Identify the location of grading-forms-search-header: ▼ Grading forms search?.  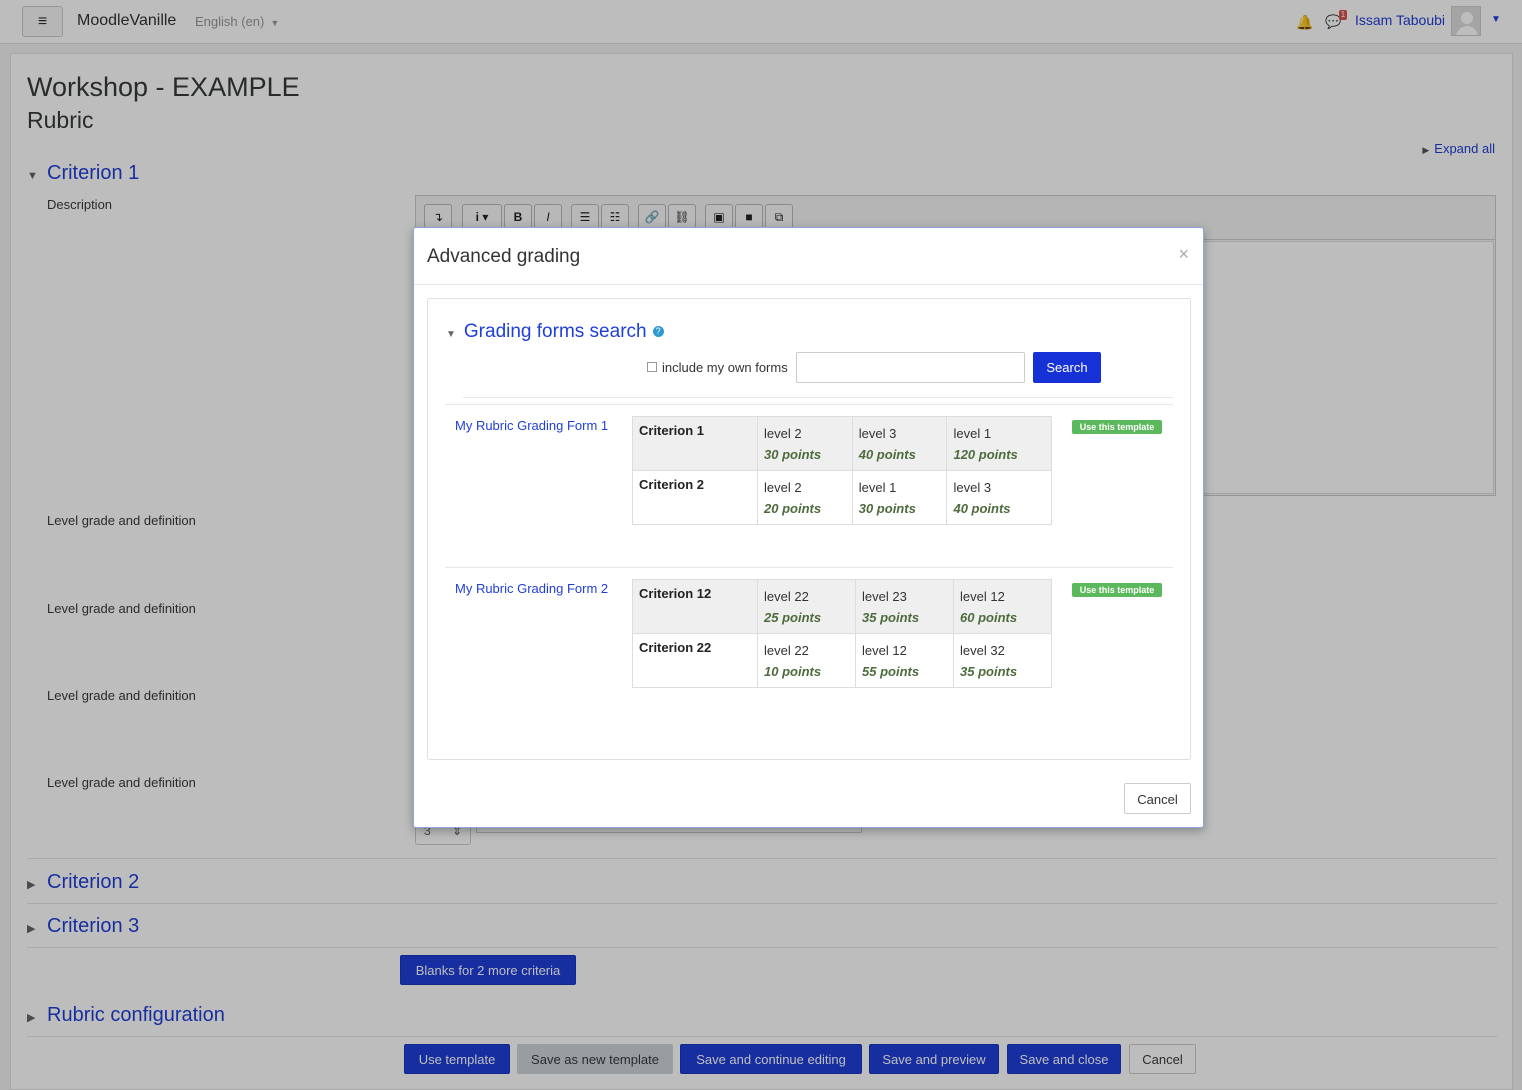
(555, 332).